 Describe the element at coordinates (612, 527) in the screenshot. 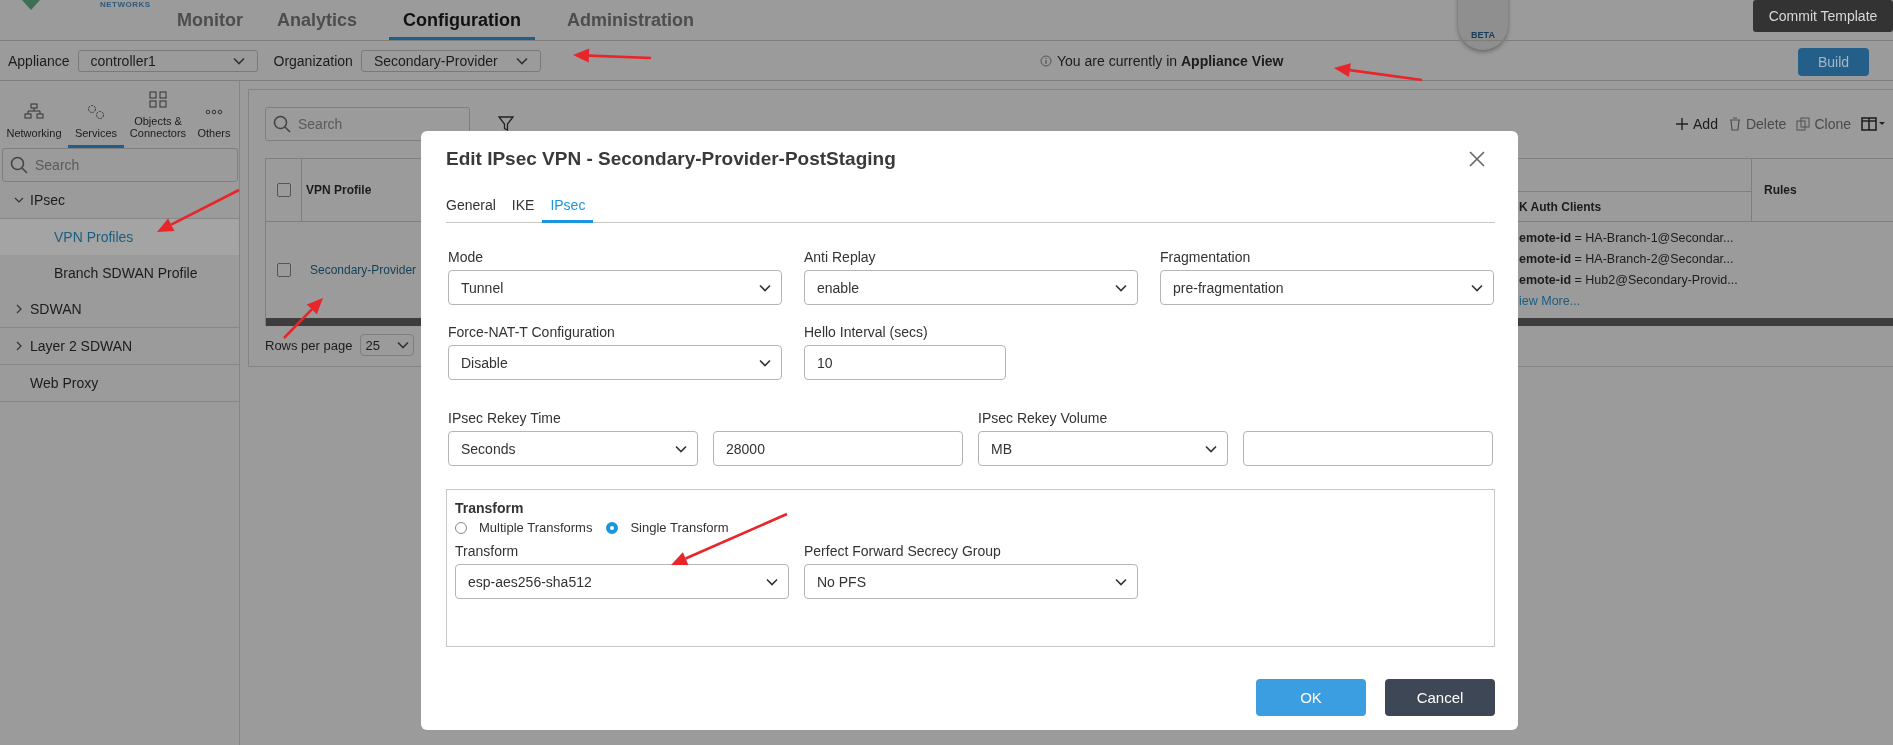

I see `radio-button` at that location.